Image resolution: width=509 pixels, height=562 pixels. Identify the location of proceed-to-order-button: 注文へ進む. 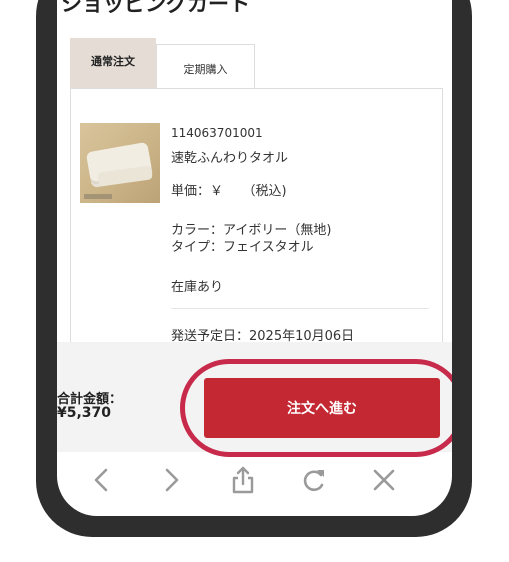
(322, 408).